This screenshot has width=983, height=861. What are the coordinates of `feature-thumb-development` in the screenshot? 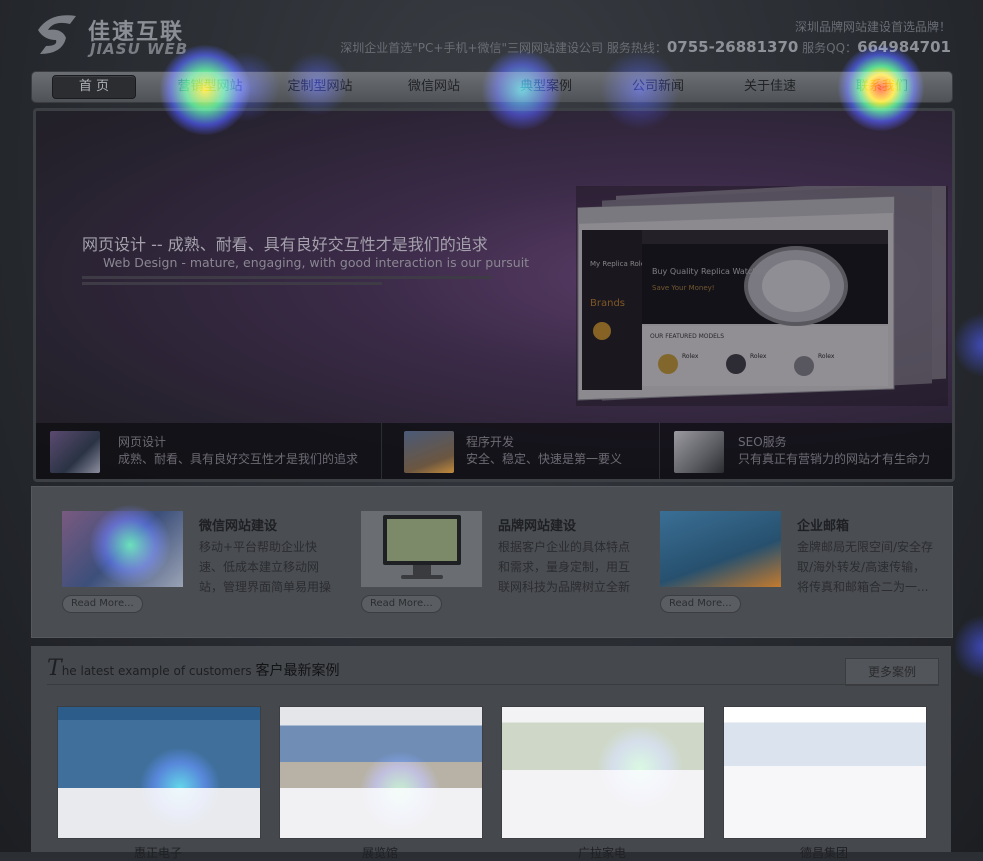 It's located at (429, 452).